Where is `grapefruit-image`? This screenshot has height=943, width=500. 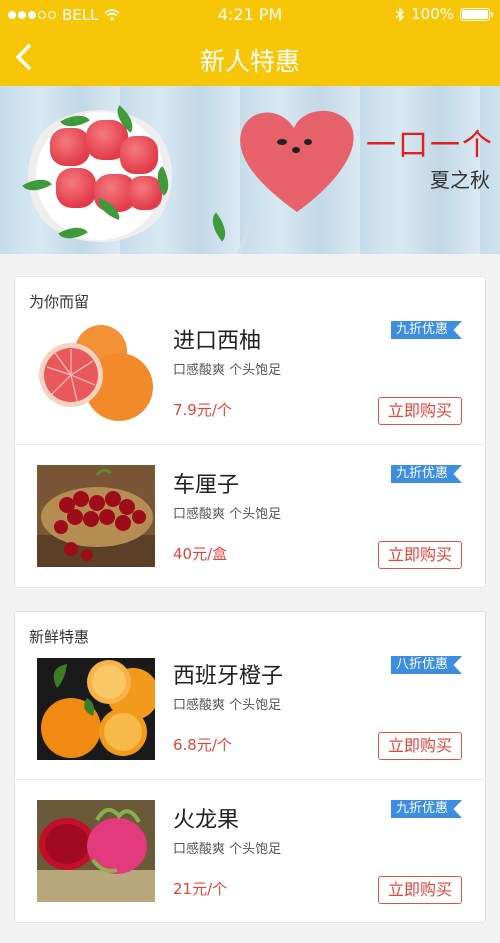
grapefruit-image is located at coordinates (96, 372).